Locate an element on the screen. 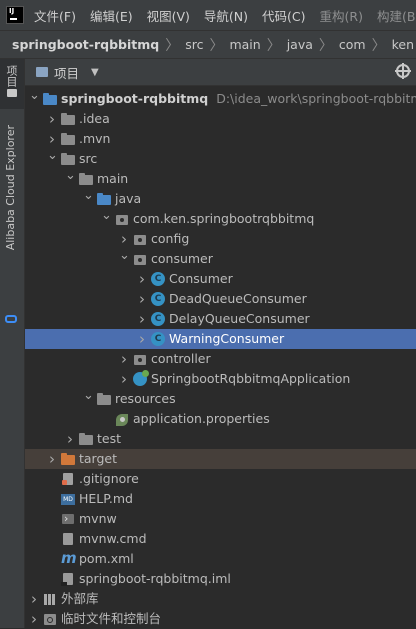  tree-row-label: HELP.md is located at coordinates (106, 499).